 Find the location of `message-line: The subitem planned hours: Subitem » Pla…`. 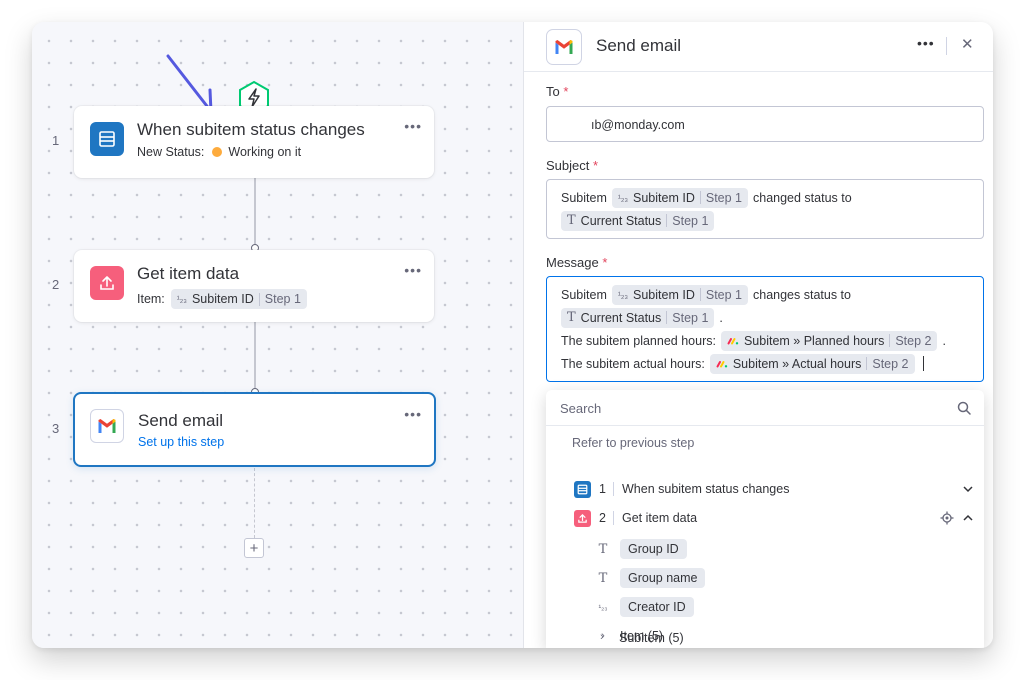

message-line: The subitem planned hours: Subitem » Pla… is located at coordinates (765, 340).